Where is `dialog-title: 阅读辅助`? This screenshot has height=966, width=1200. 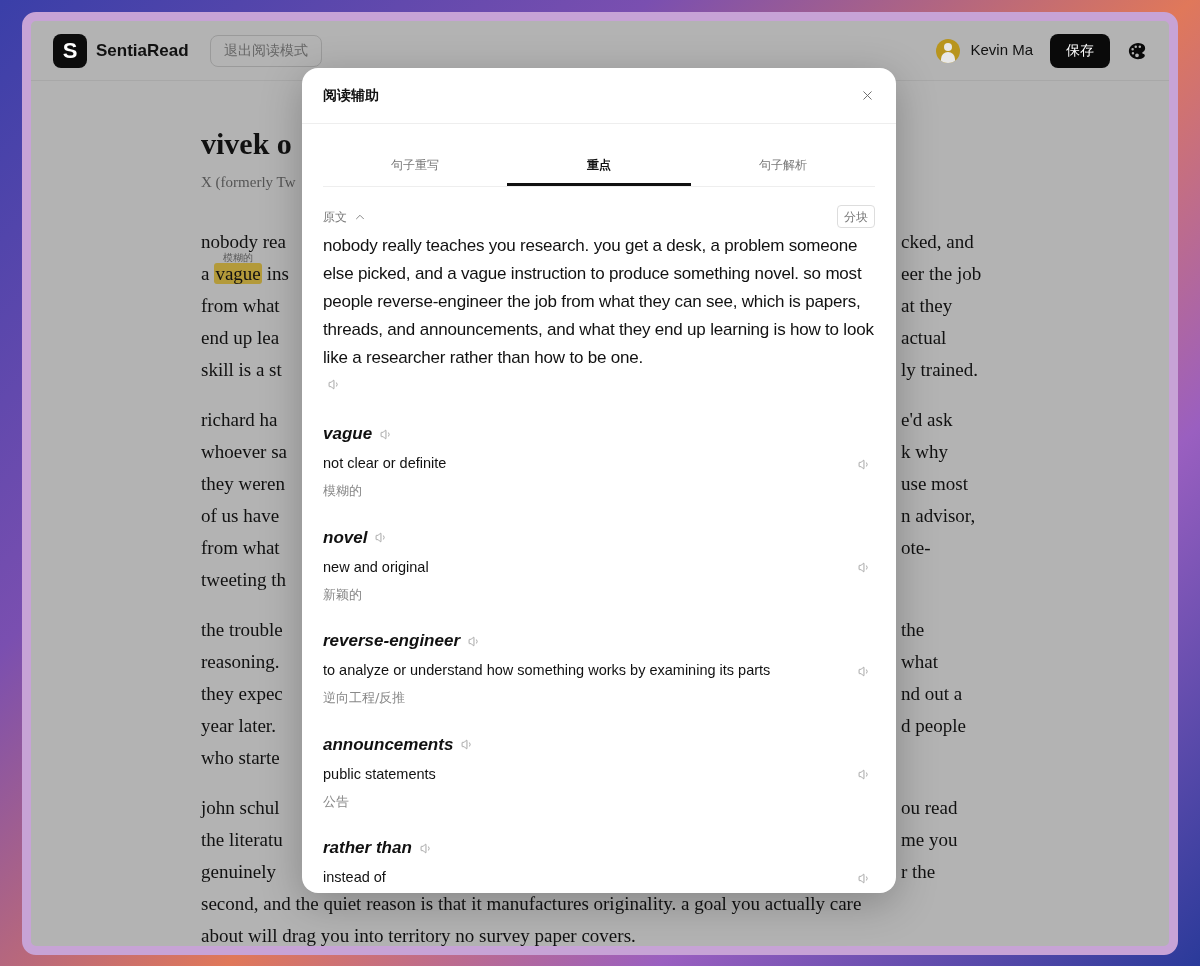
dialog-title: 阅读辅助 is located at coordinates (351, 95).